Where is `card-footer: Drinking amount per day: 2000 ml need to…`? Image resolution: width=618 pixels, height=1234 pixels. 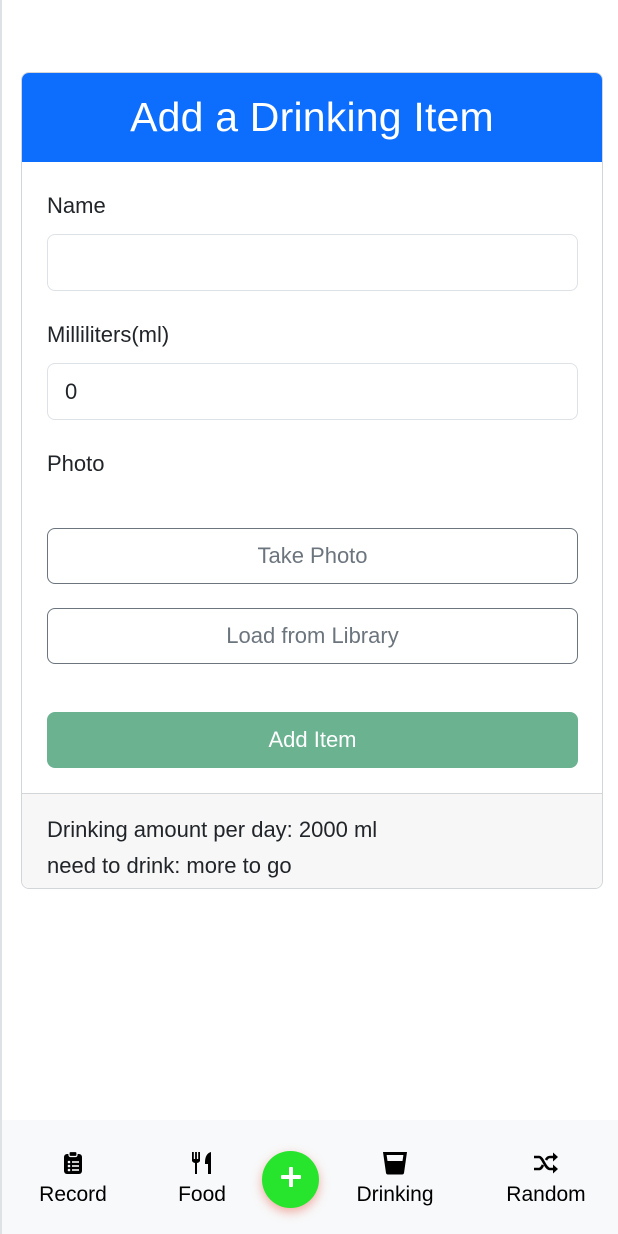 card-footer: Drinking amount per day: 2000 ml need to… is located at coordinates (312, 840).